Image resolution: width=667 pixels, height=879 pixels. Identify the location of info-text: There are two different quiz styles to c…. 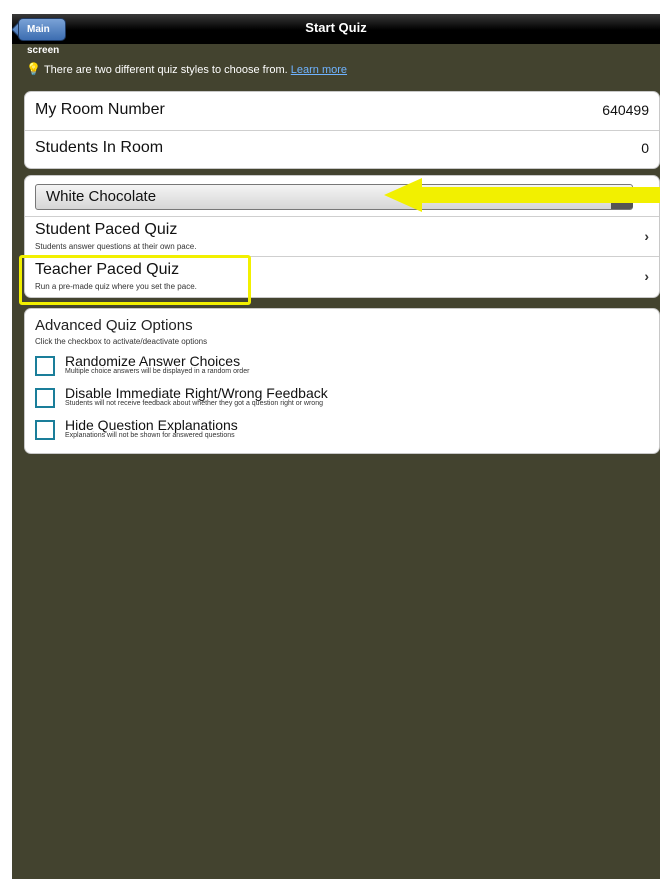
(165, 70).